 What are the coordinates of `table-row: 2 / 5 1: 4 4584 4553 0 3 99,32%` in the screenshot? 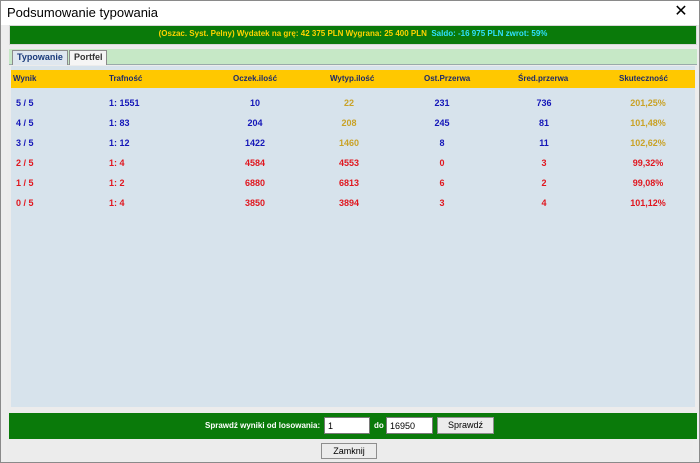 It's located at (353, 163).